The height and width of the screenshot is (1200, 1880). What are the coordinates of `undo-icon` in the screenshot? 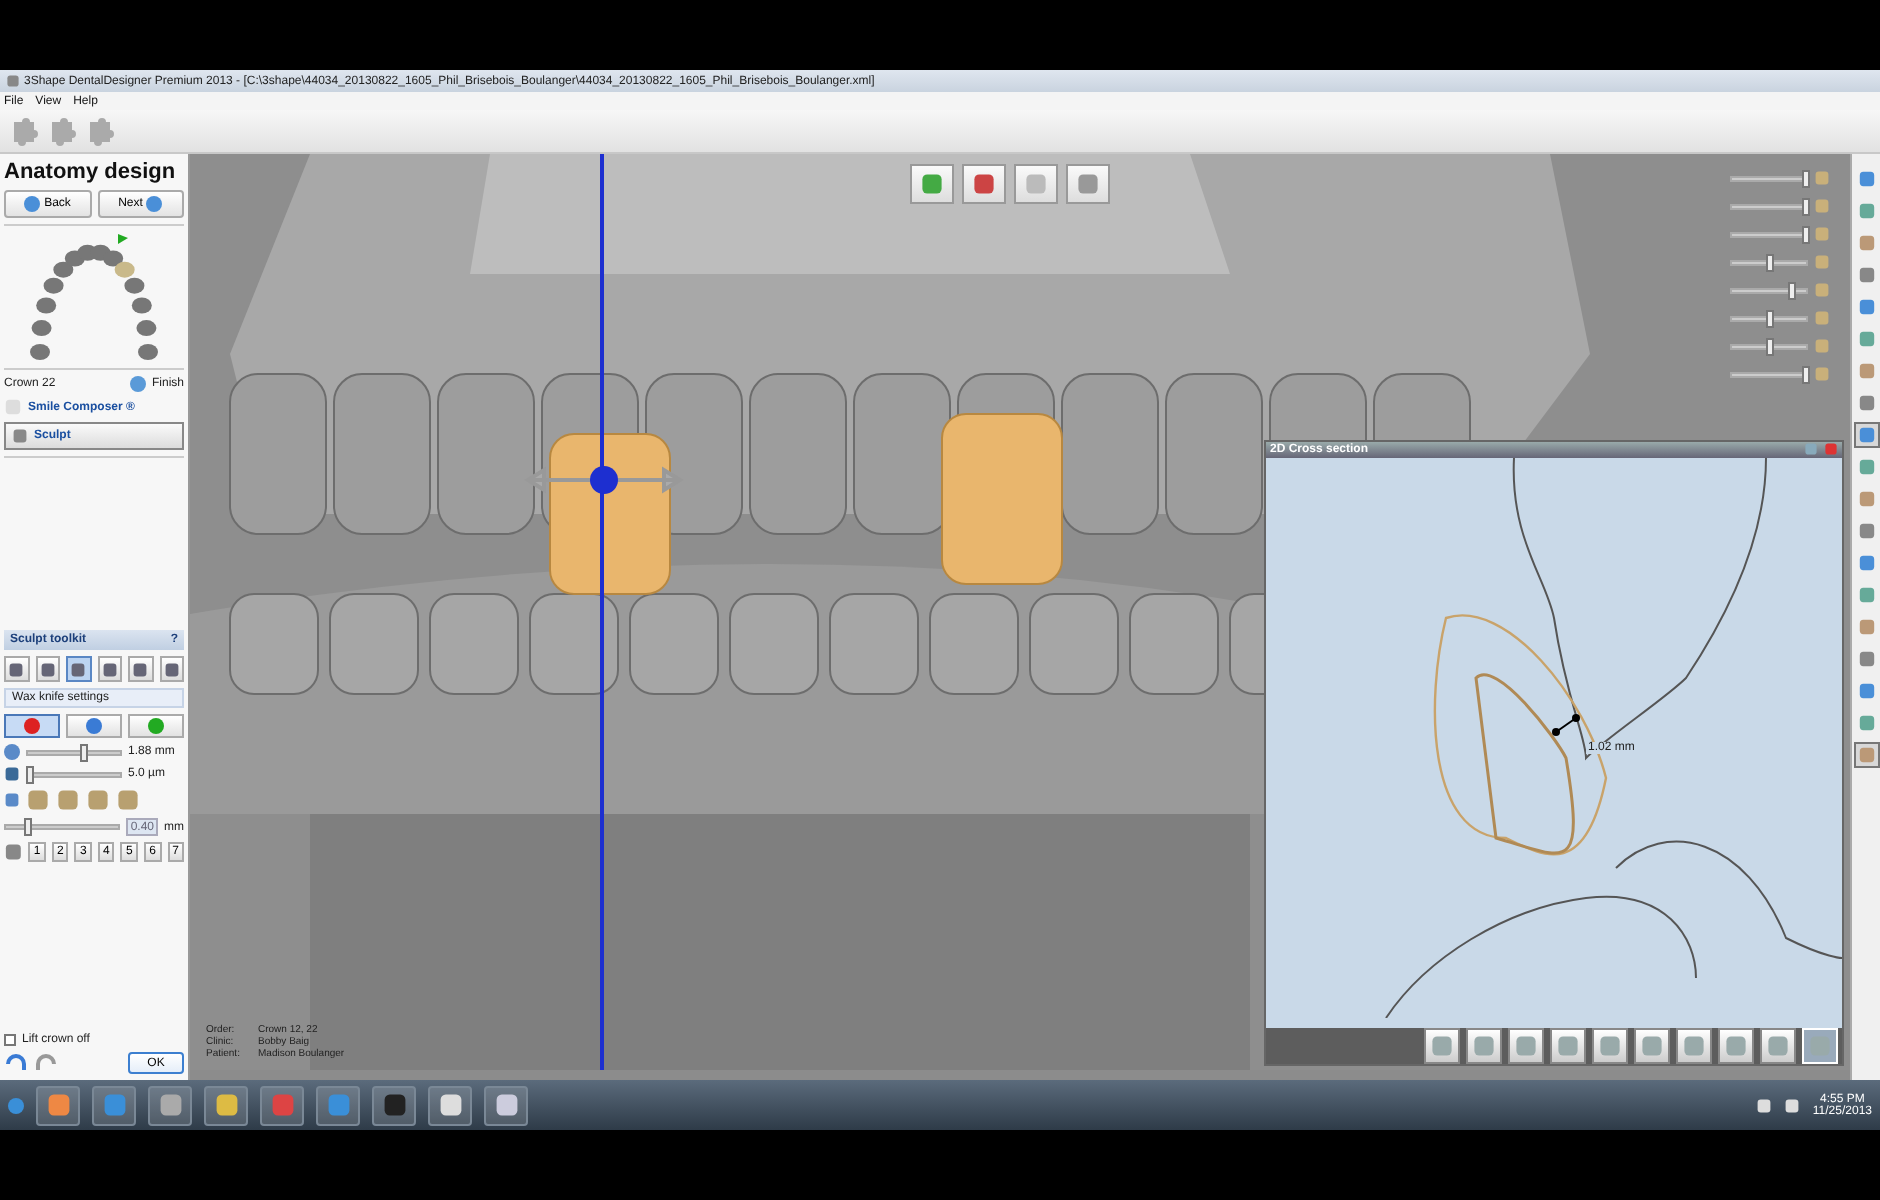 It's located at (16, 1063).